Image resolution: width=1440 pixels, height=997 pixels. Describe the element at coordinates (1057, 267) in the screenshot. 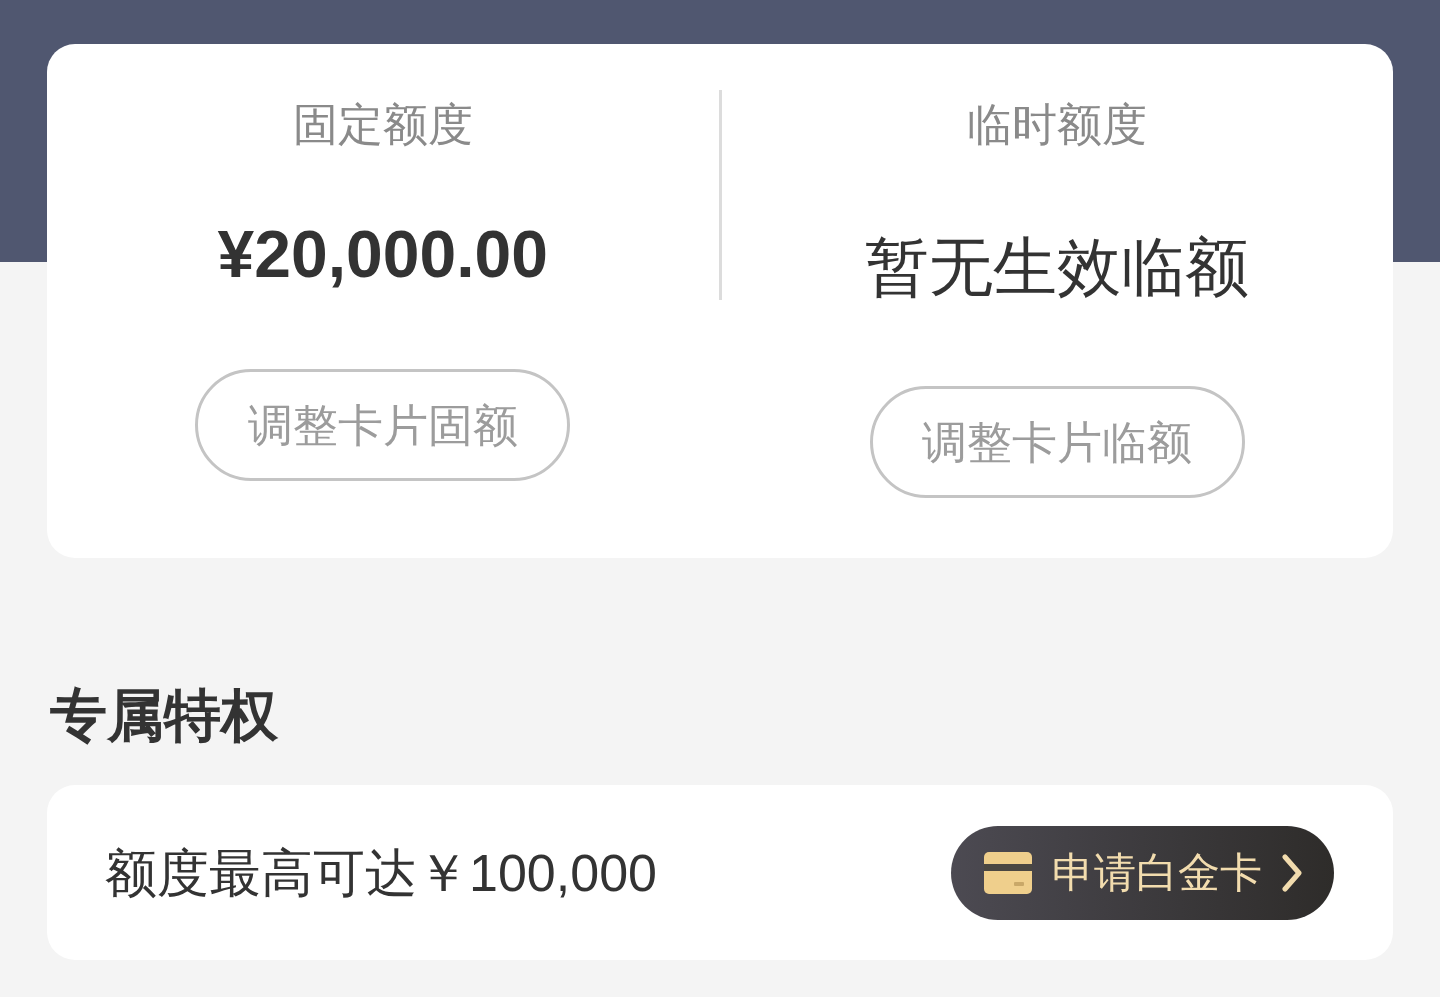

I see `limit-status-text: 暂无生效临额` at that location.